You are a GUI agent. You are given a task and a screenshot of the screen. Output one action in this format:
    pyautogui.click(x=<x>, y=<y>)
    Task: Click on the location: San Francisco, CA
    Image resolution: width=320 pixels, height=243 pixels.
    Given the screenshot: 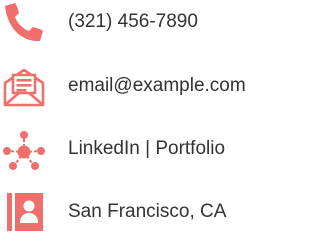 What is the action you would take?
    pyautogui.click(x=147, y=211)
    